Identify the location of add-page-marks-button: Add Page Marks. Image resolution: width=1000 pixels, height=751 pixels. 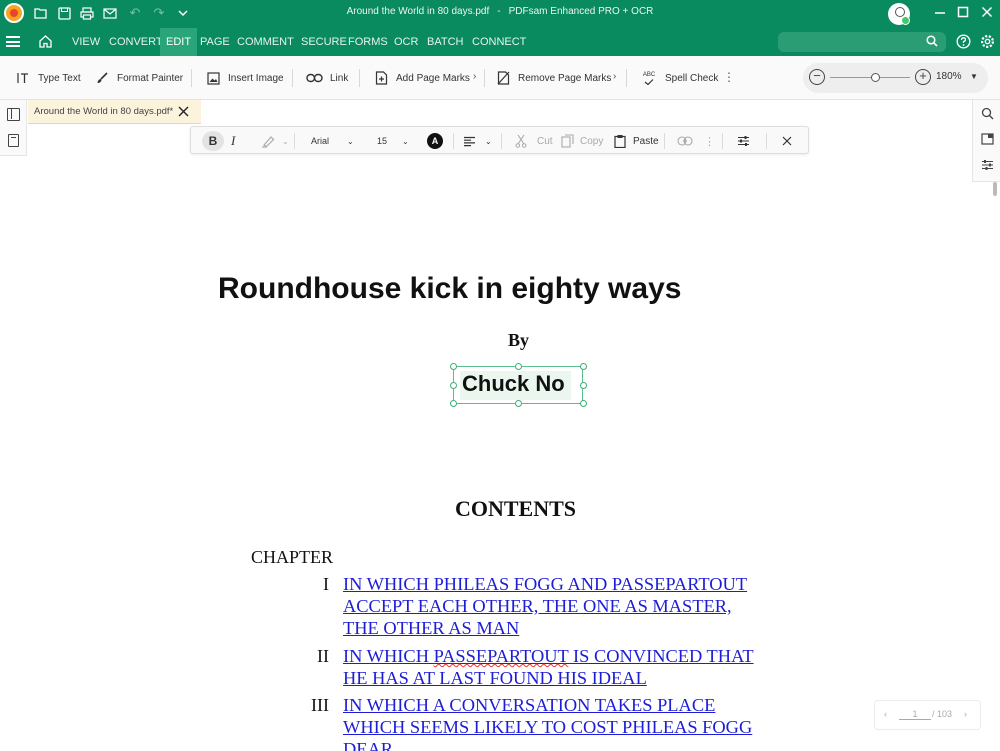
(421, 78).